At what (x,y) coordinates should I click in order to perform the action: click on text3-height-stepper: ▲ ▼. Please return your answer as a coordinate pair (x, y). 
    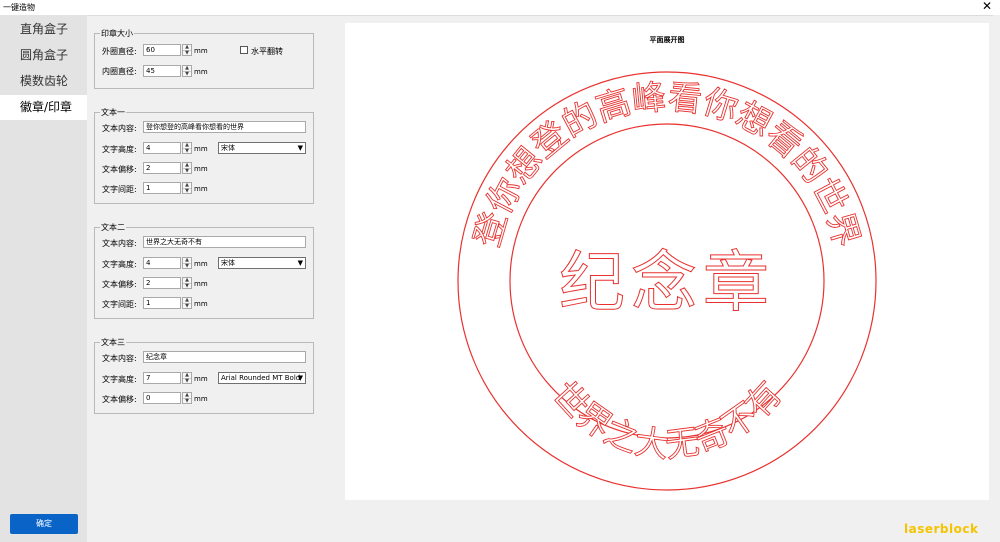
    Looking at the image, I should click on (187, 378).